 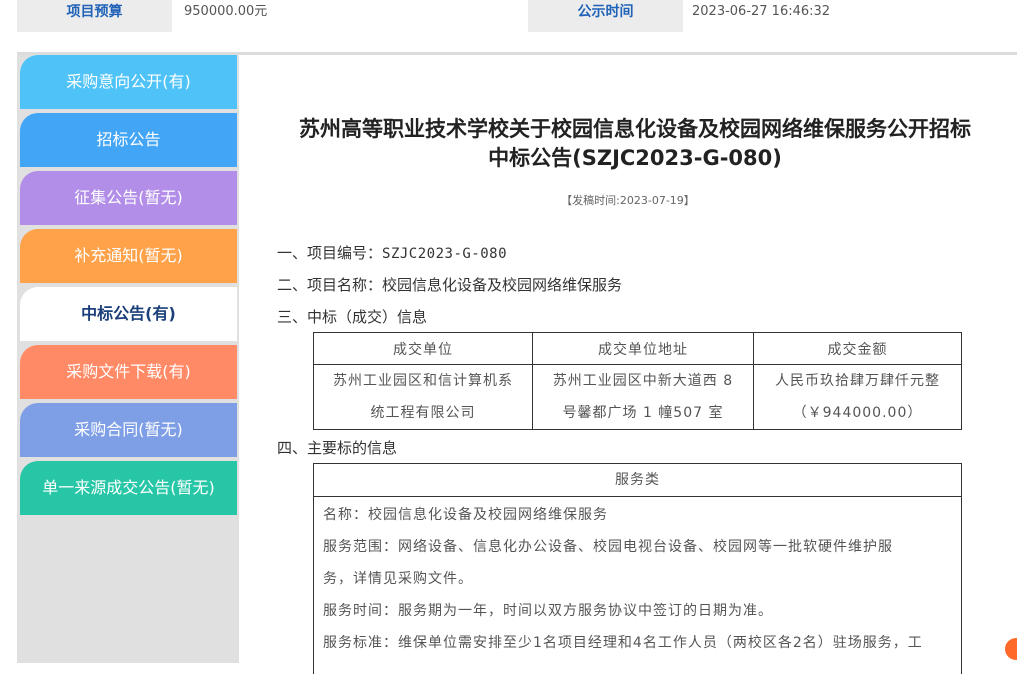 I want to click on table-row: 统工程有限公司 号馨都广场 1 幢507 室 （￥944000.00）, so click(x=637, y=413).